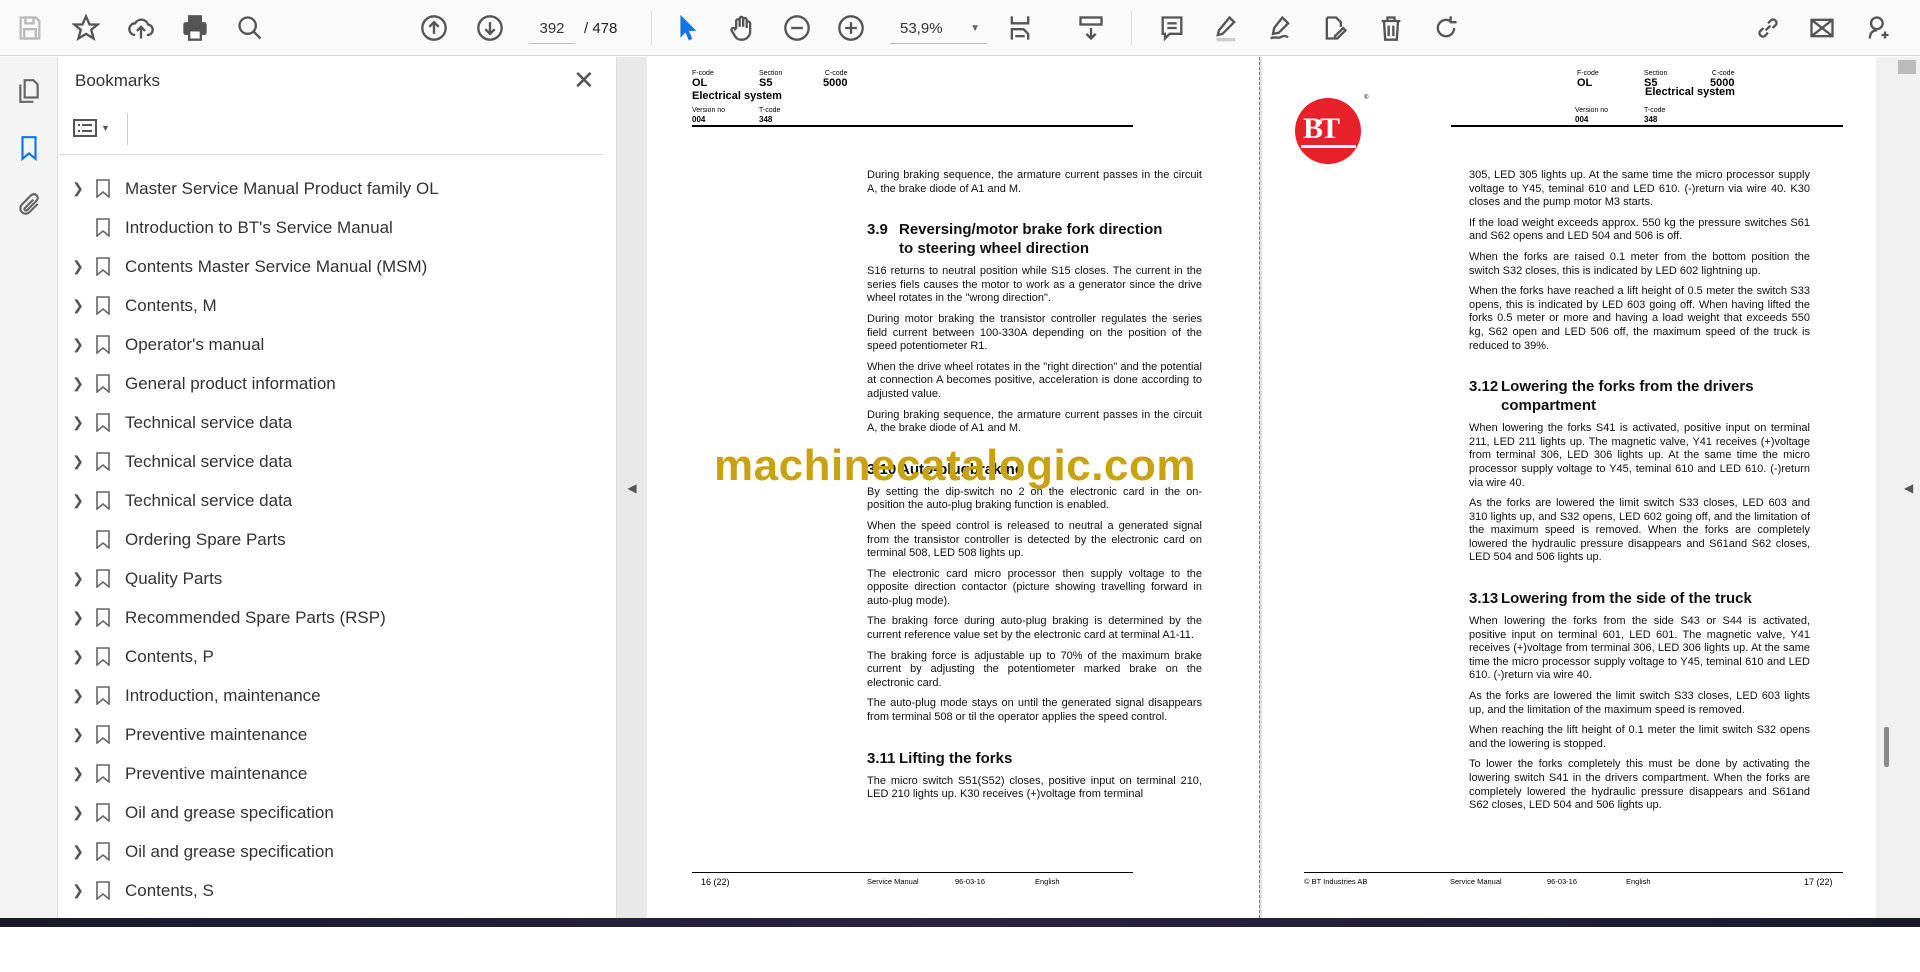 The width and height of the screenshot is (1920, 972). I want to click on bookmark-options-button: ▼, so click(93, 128).